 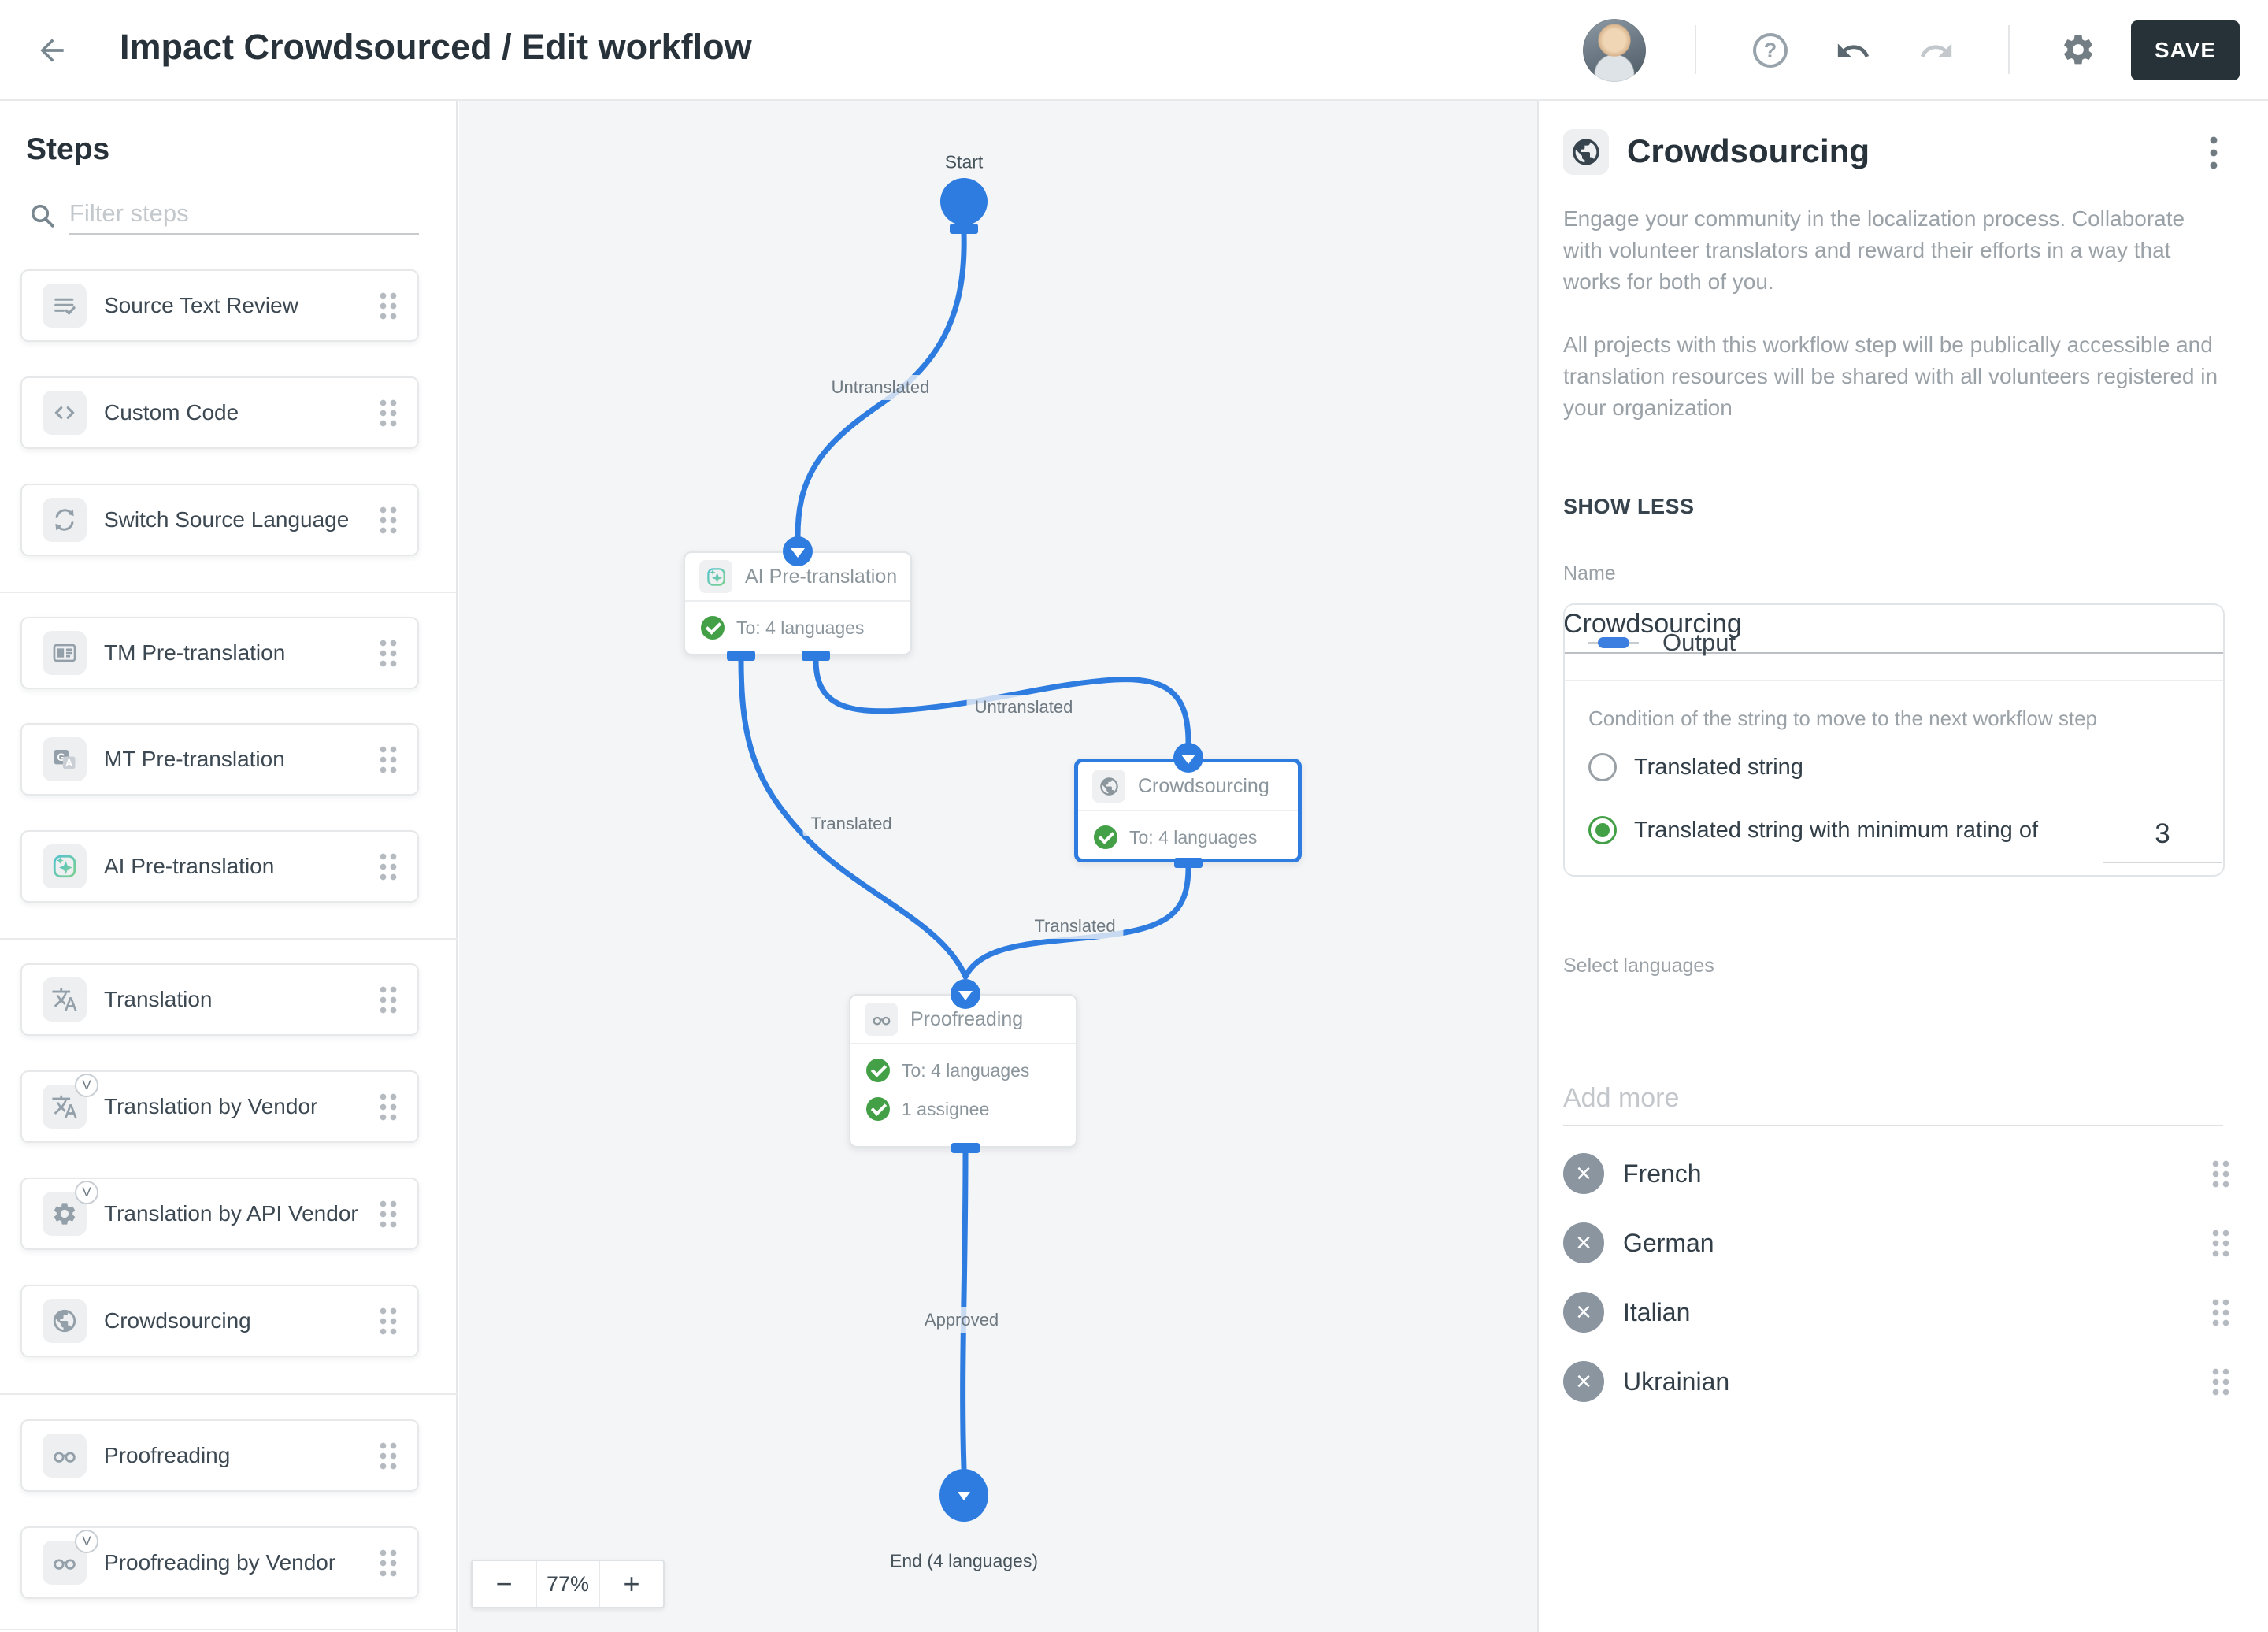 What do you see at coordinates (65, 999) in the screenshot?
I see `translate-icon` at bounding box center [65, 999].